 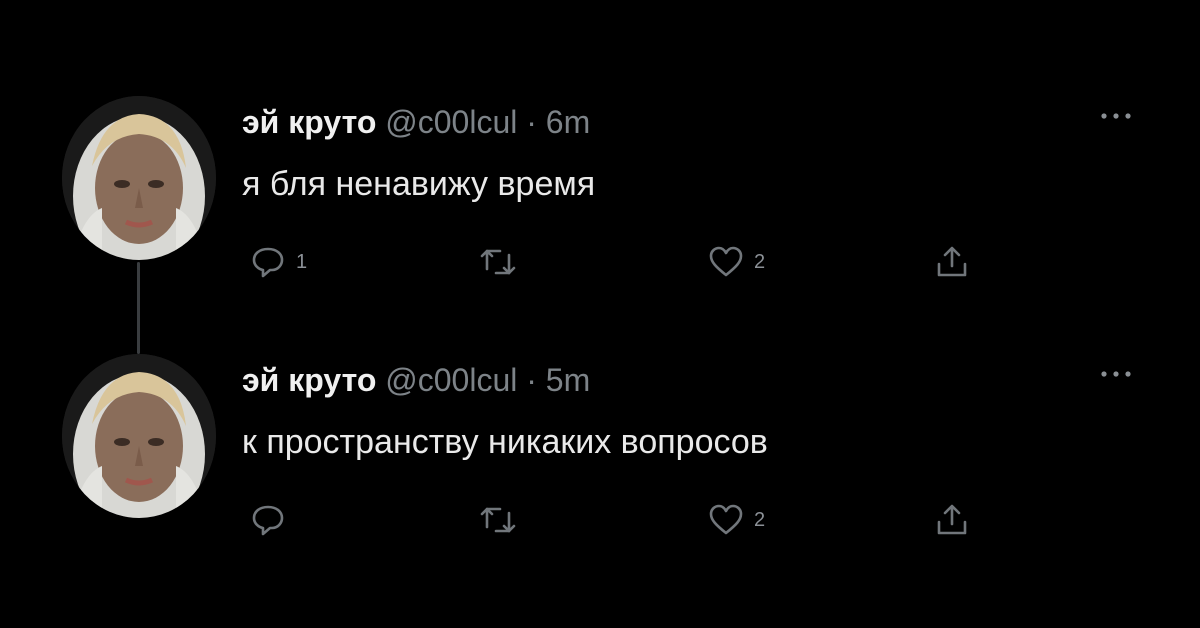 What do you see at coordinates (419, 184) in the screenshot?
I see `tweet-text: я бля ненавижу время` at bounding box center [419, 184].